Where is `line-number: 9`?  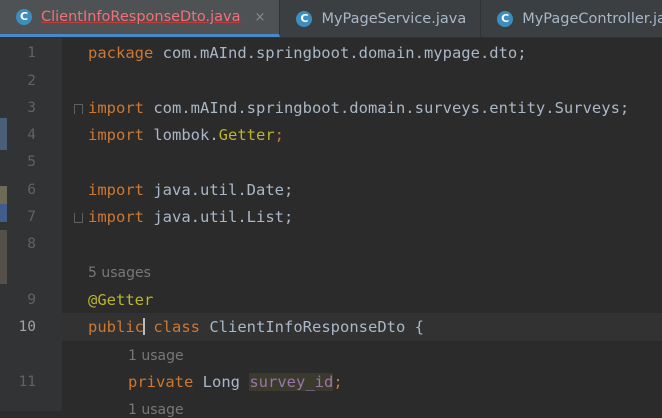
line-number: 9 is located at coordinates (31, 300).